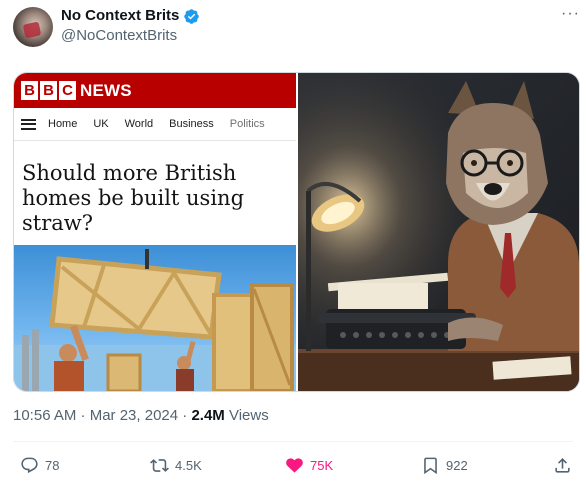 Image resolution: width=586 pixels, height=484 pixels. I want to click on more-options-icon: ···, so click(570, 14).